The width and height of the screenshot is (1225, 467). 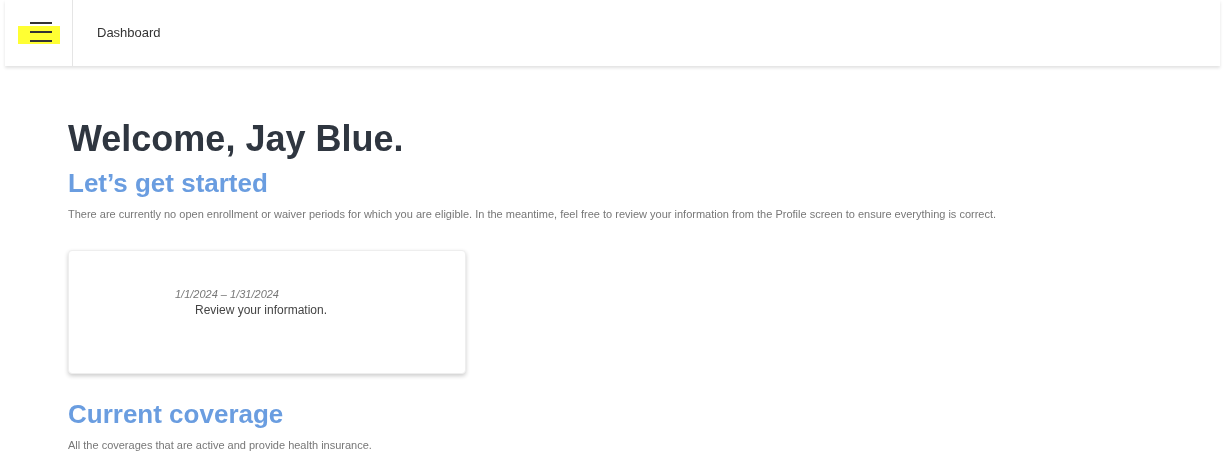 I want to click on menu-icon, so click(x=38, y=33).